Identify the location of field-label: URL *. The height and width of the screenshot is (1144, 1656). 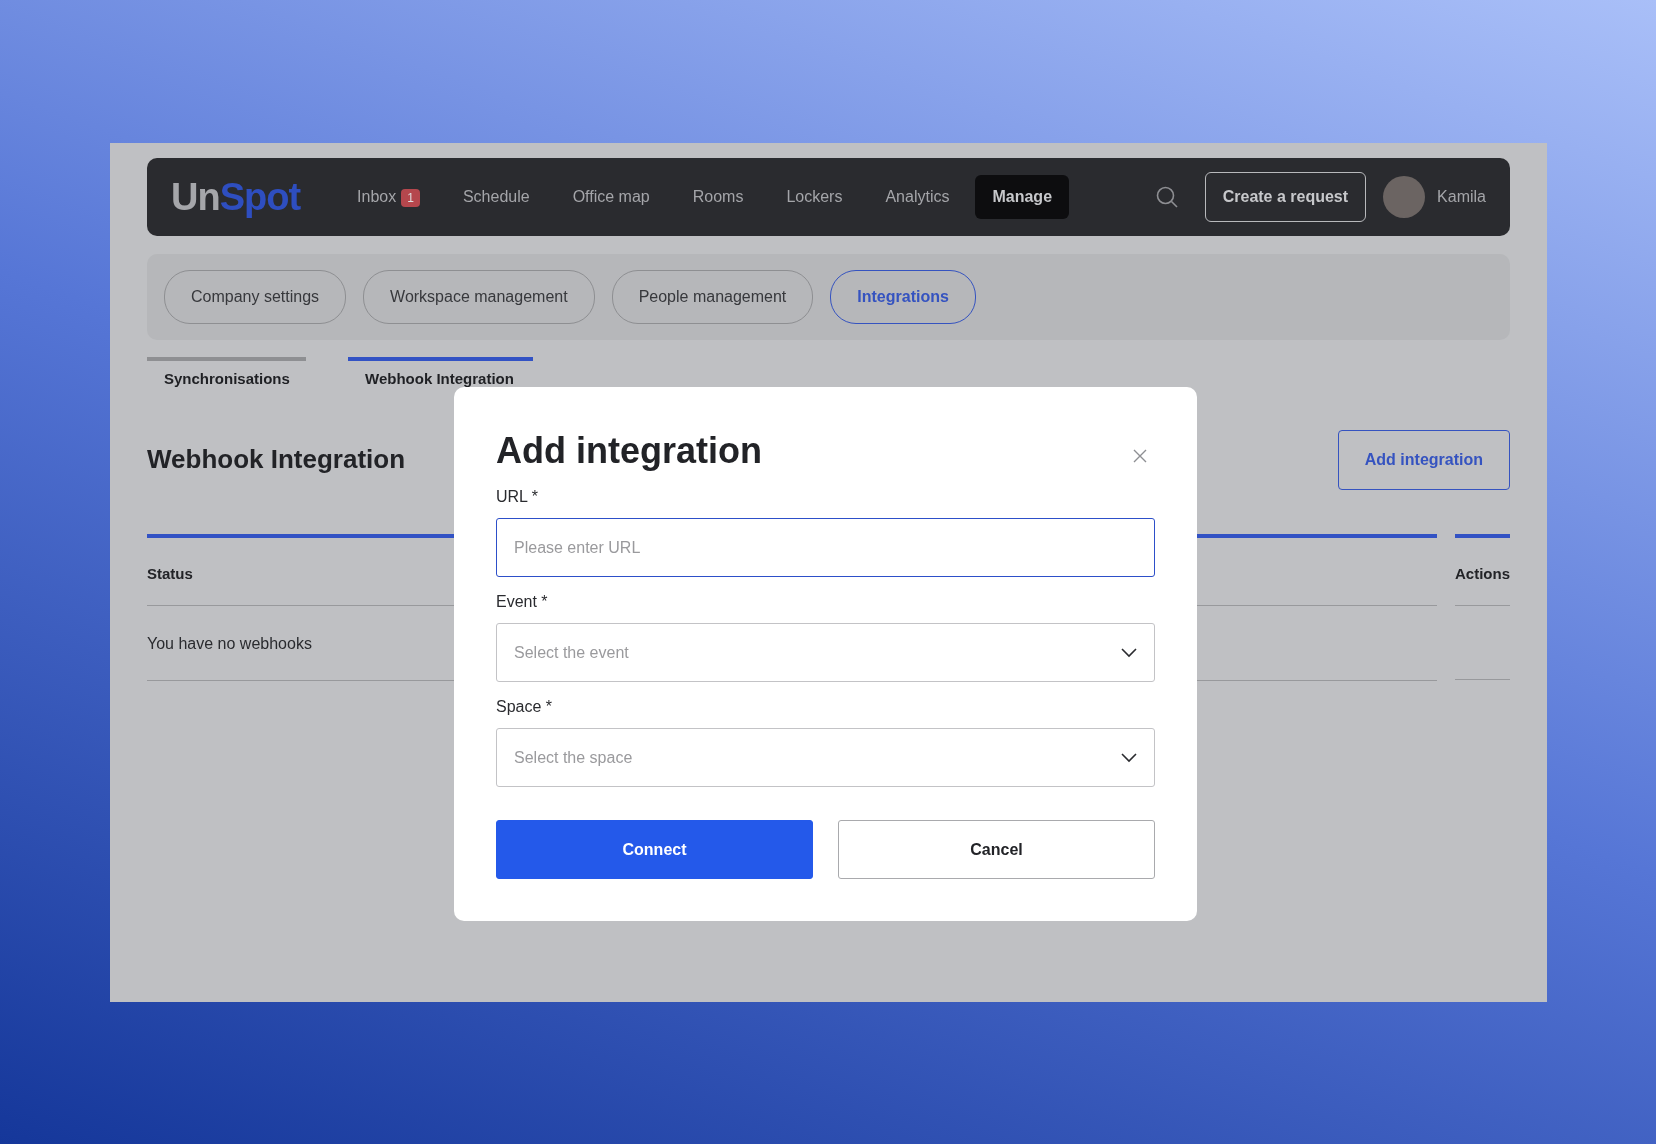
(518, 497).